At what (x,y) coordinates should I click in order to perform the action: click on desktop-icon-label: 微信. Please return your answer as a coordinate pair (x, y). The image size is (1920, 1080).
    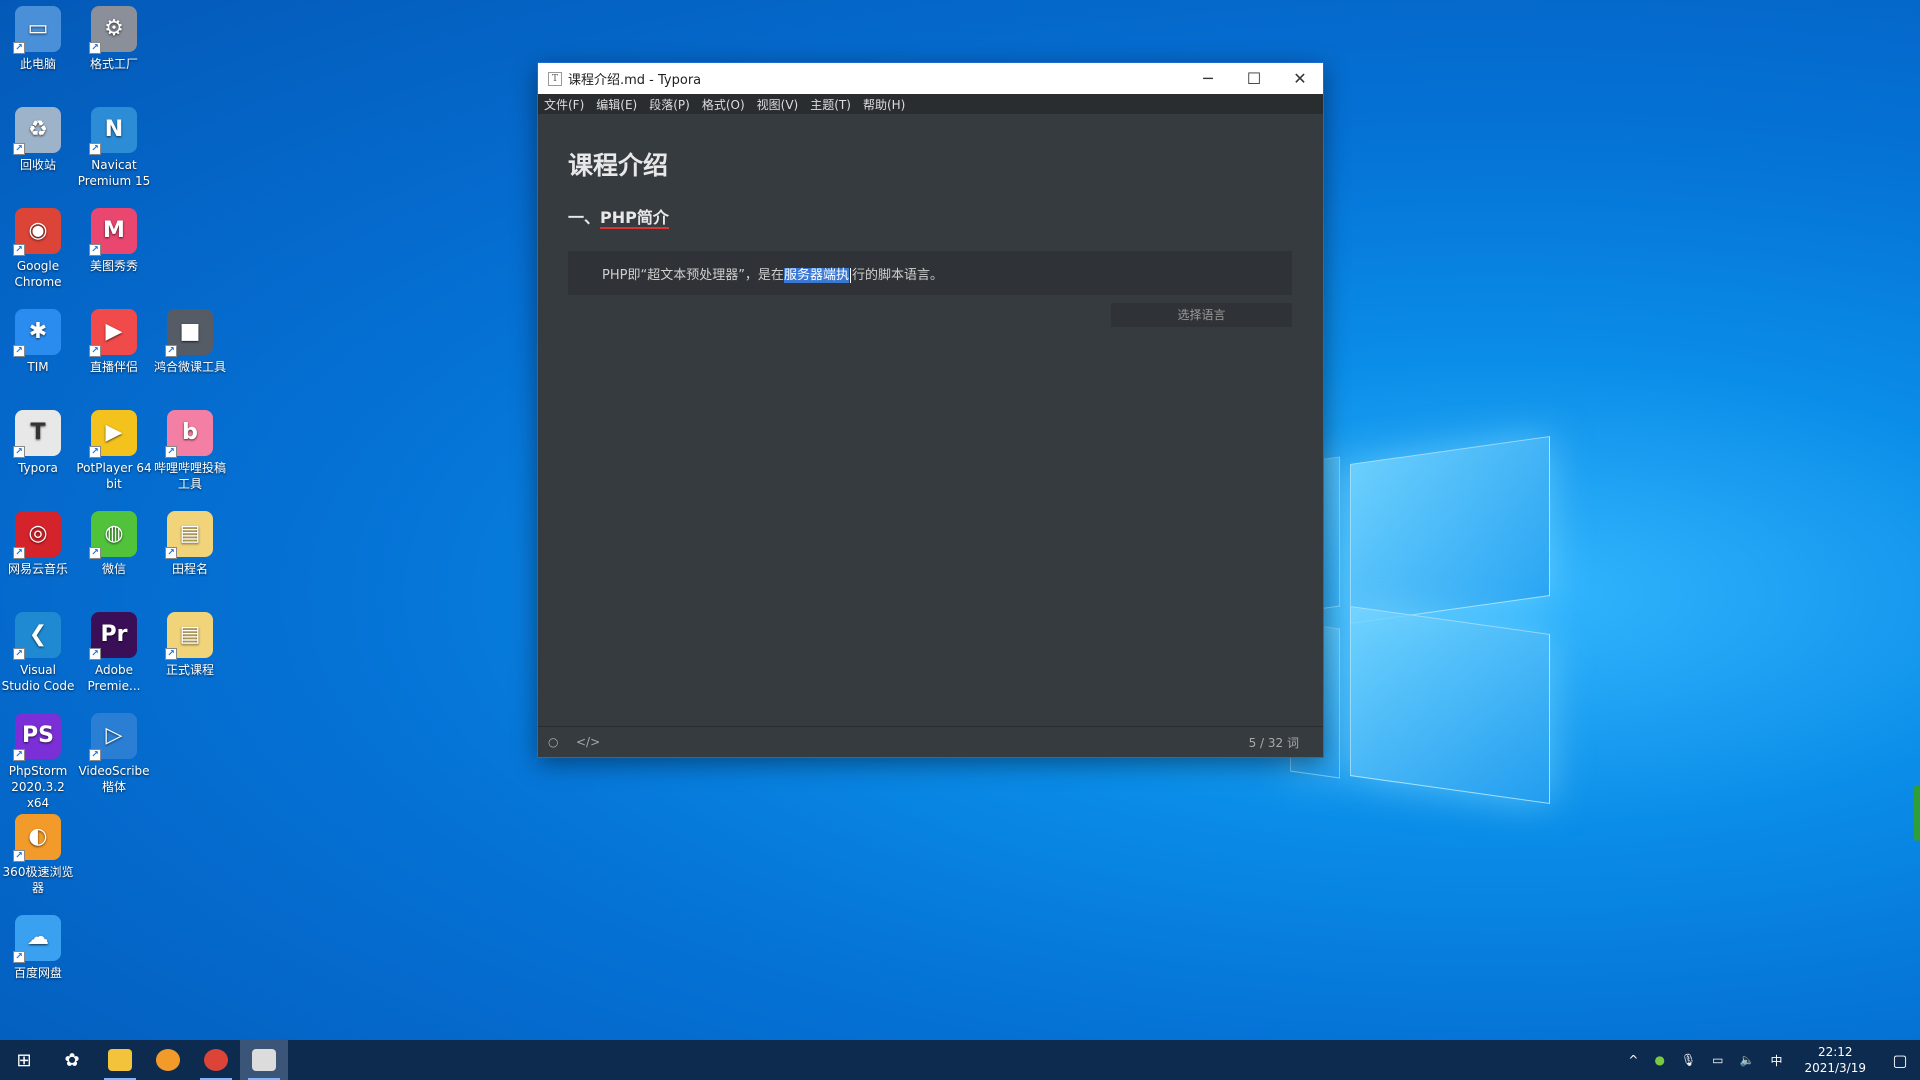
    Looking at the image, I should click on (113, 569).